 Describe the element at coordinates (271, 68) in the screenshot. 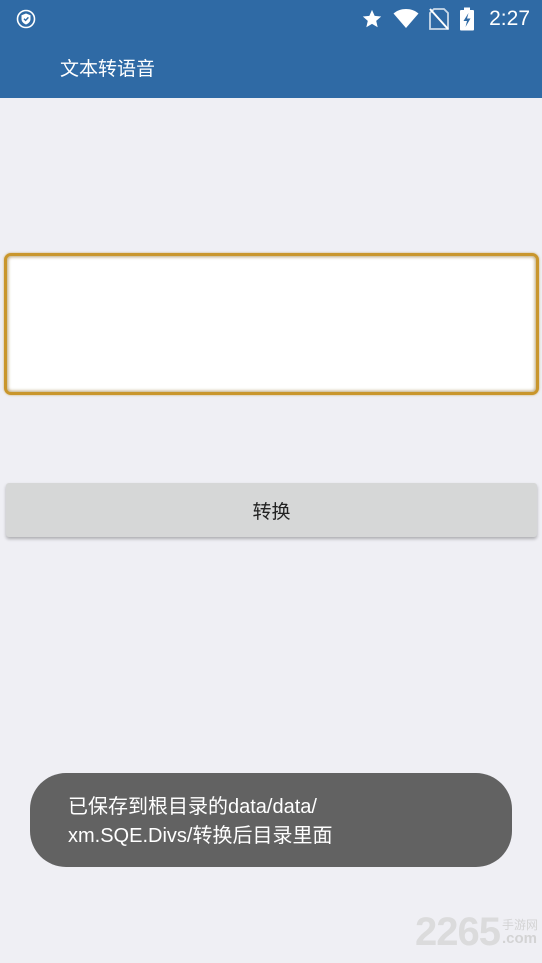

I see `app-bar: 文本转语音` at that location.